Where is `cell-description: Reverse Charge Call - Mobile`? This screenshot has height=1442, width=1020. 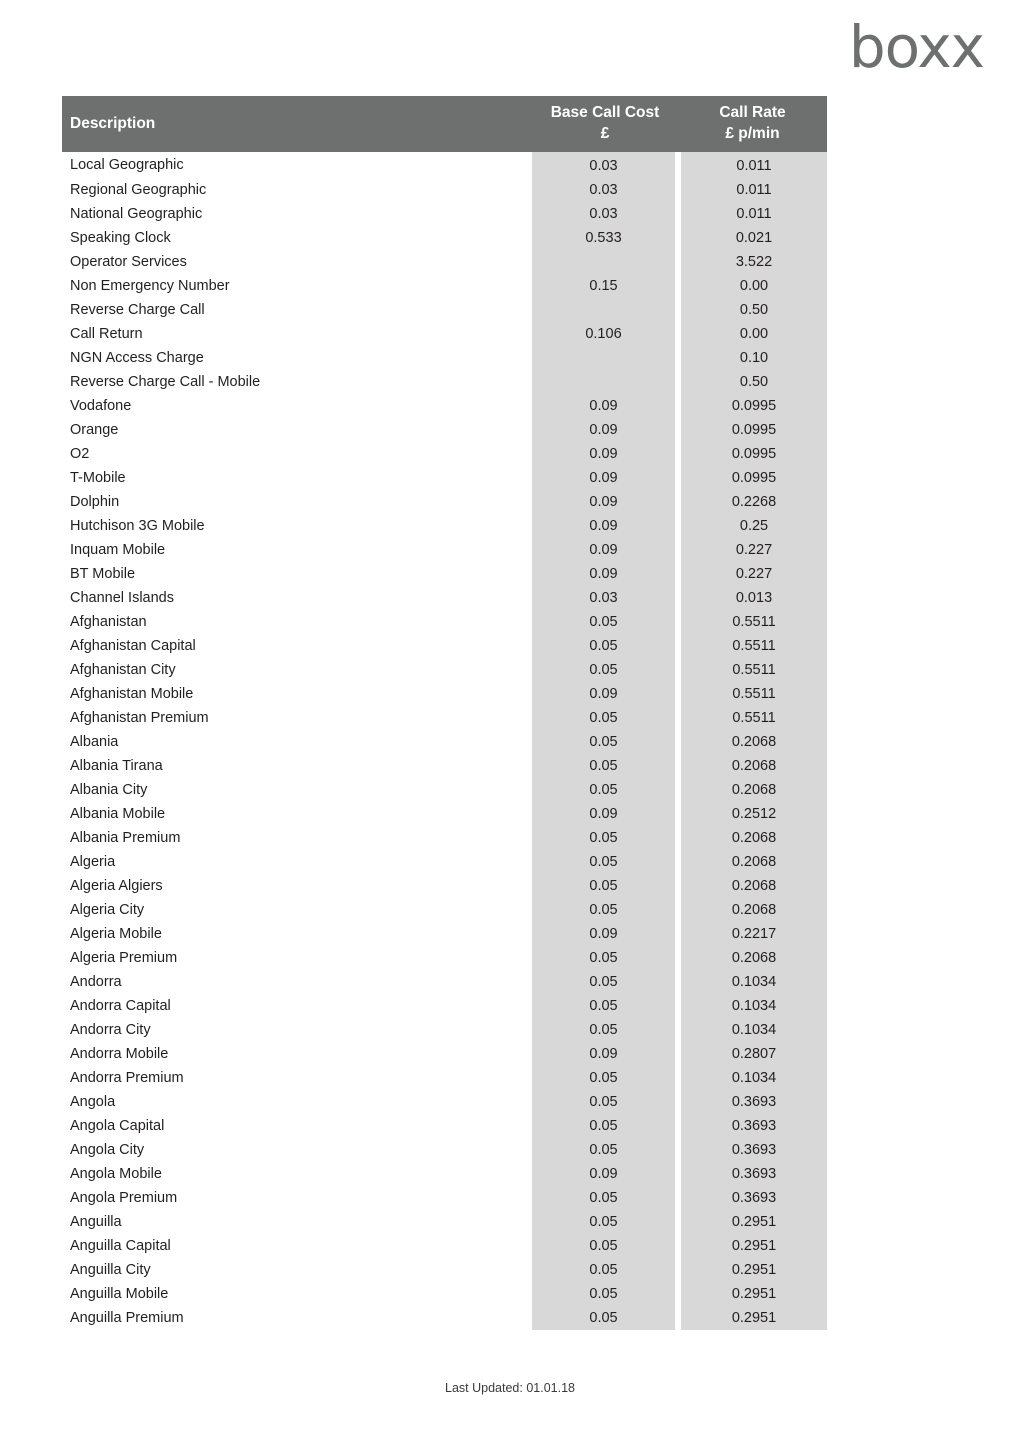 cell-description: Reverse Charge Call - Mobile is located at coordinates (297, 382).